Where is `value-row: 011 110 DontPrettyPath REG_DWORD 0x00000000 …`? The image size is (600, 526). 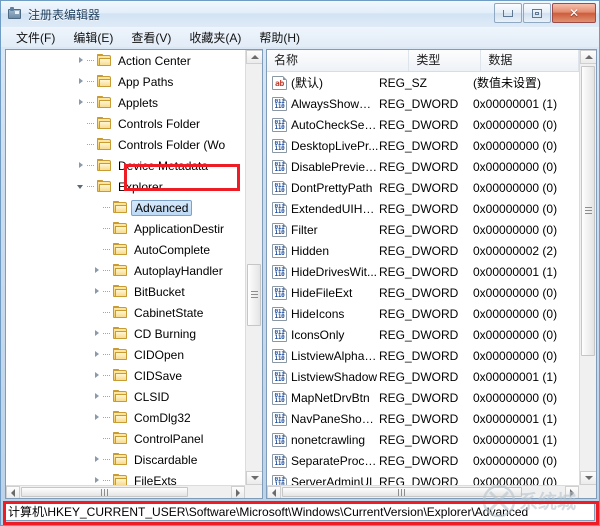 value-row: 011 110 DontPrettyPath REG_DWORD 0x00000000 … is located at coordinates (423, 187).